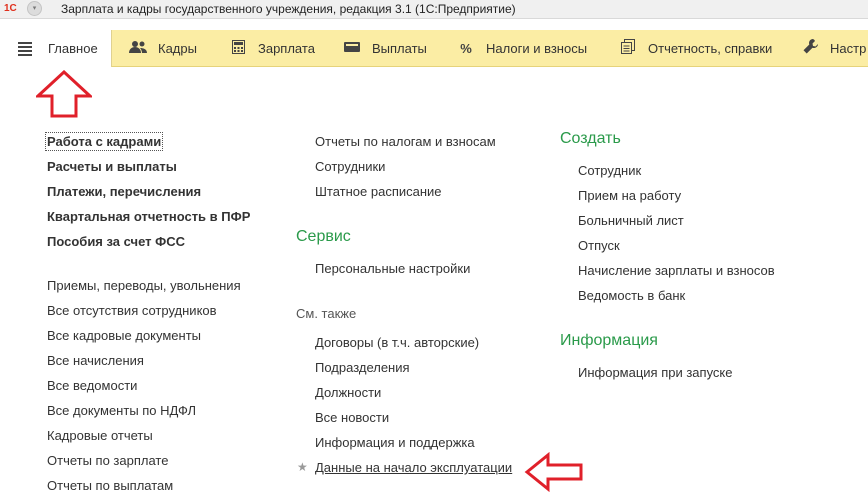 Image resolution: width=868 pixels, height=504 pixels. Describe the element at coordinates (326, 313) in the screenshot. I see `group-title-see-also: См. также` at that location.